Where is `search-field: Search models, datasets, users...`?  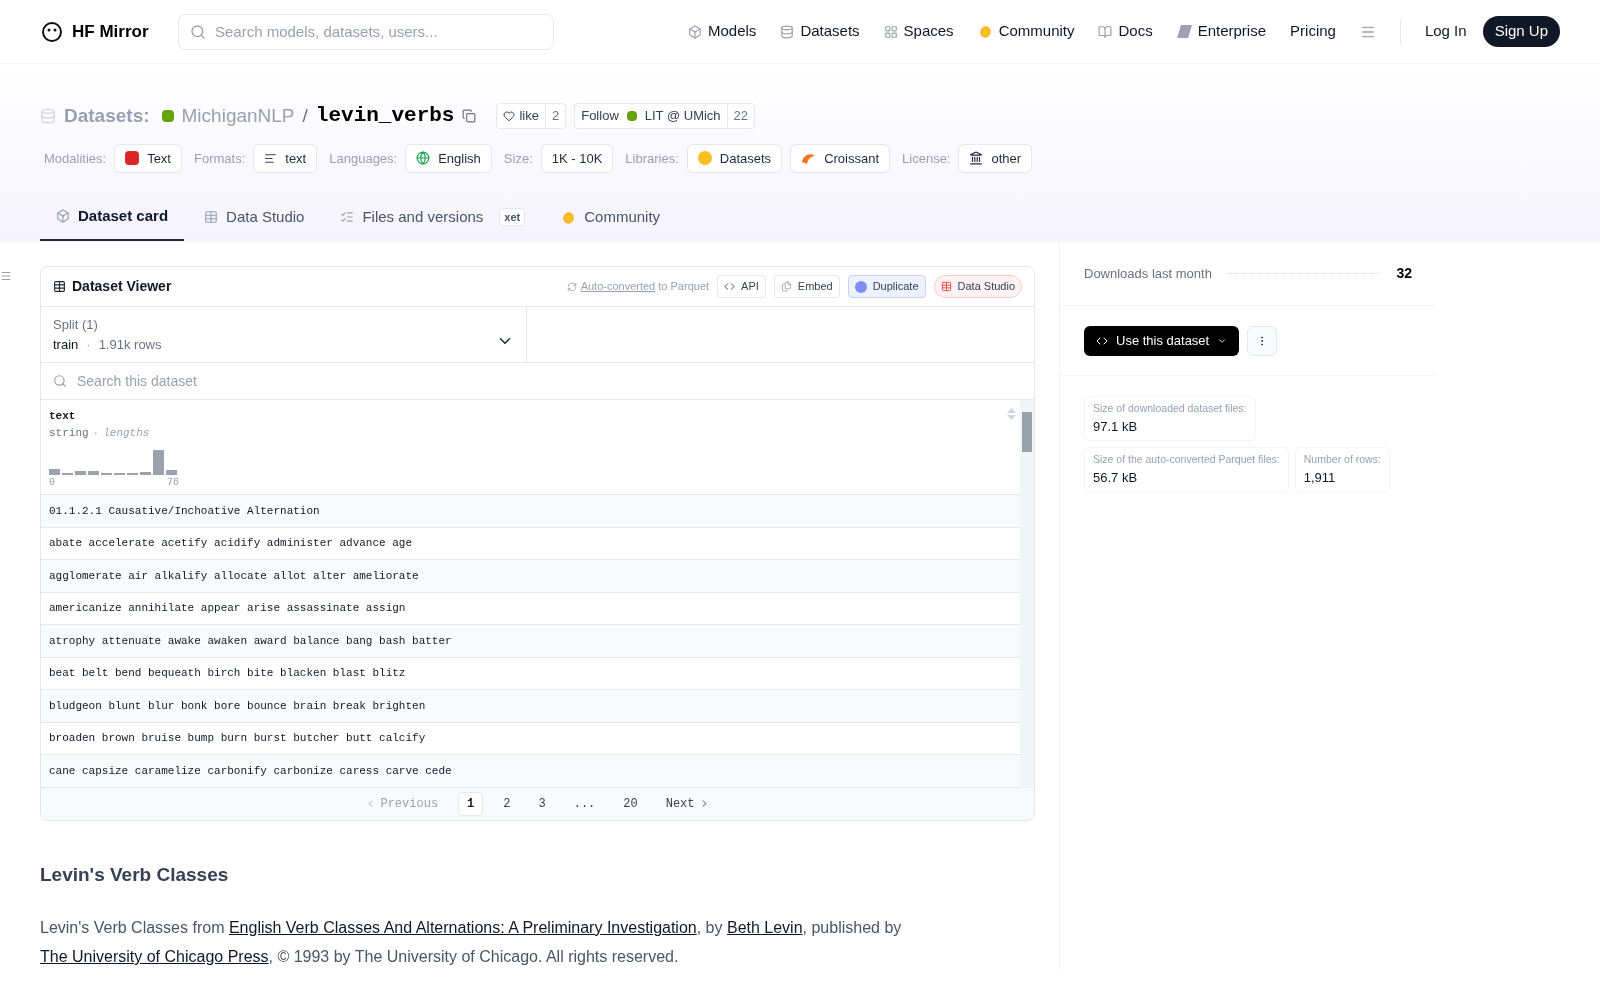
search-field: Search models, datasets, users... is located at coordinates (366, 31).